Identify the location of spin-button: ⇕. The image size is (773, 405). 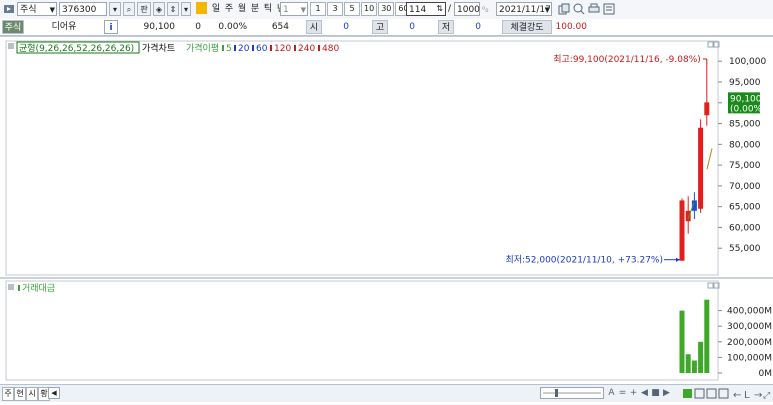
(173, 9).